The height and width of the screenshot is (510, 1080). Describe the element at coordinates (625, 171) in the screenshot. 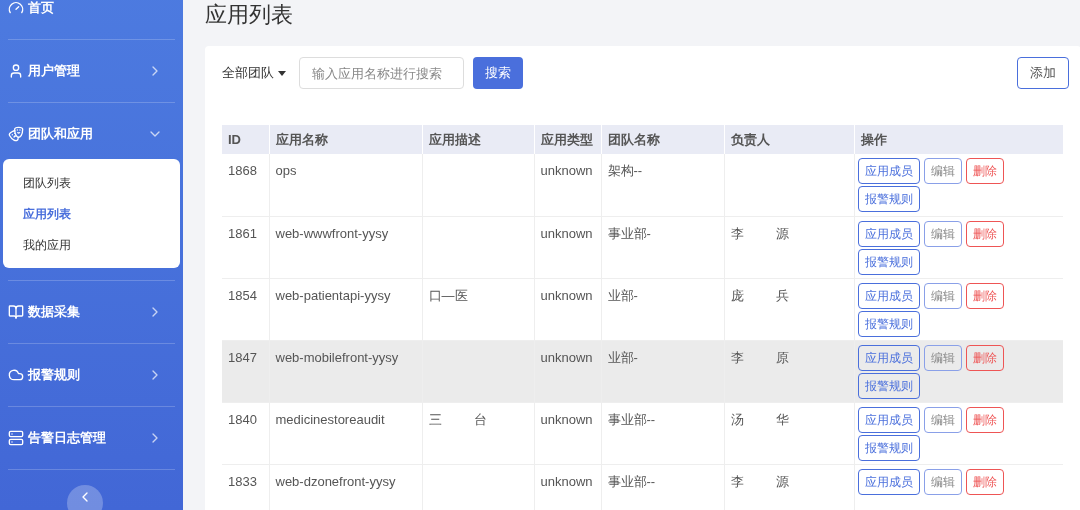

I see `cell-text: 架构--` at that location.